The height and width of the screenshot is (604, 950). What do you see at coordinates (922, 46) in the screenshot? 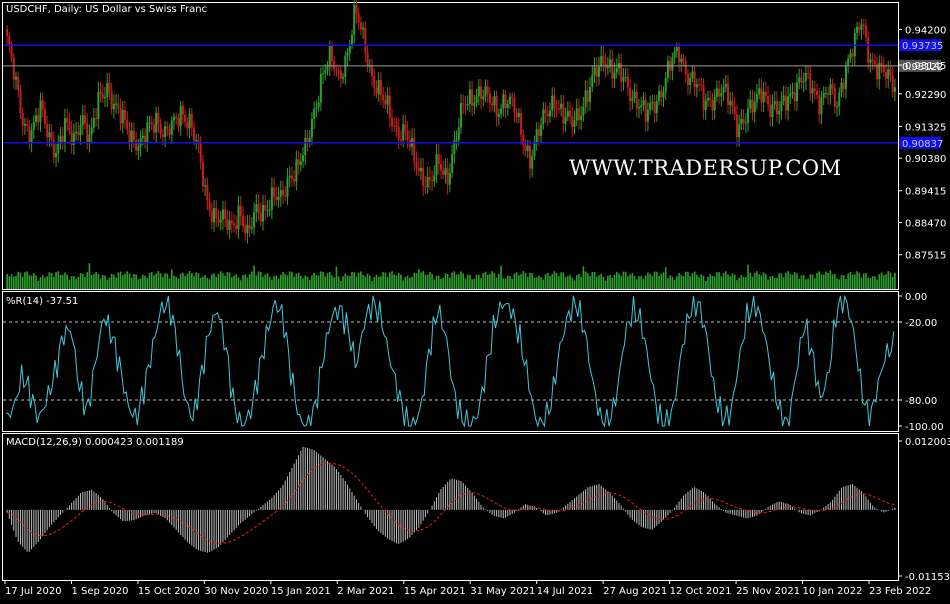
I see `level-price-label: 0.93735` at bounding box center [922, 46].